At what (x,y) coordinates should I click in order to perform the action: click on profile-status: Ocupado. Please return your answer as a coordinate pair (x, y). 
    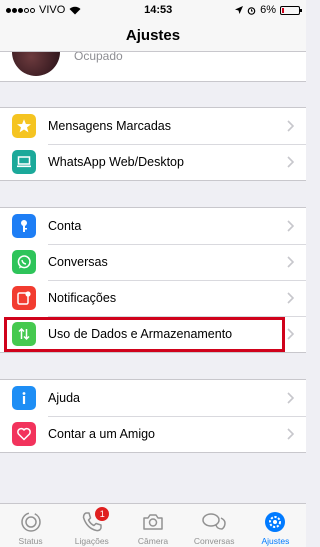
    Looking at the image, I should click on (98, 57).